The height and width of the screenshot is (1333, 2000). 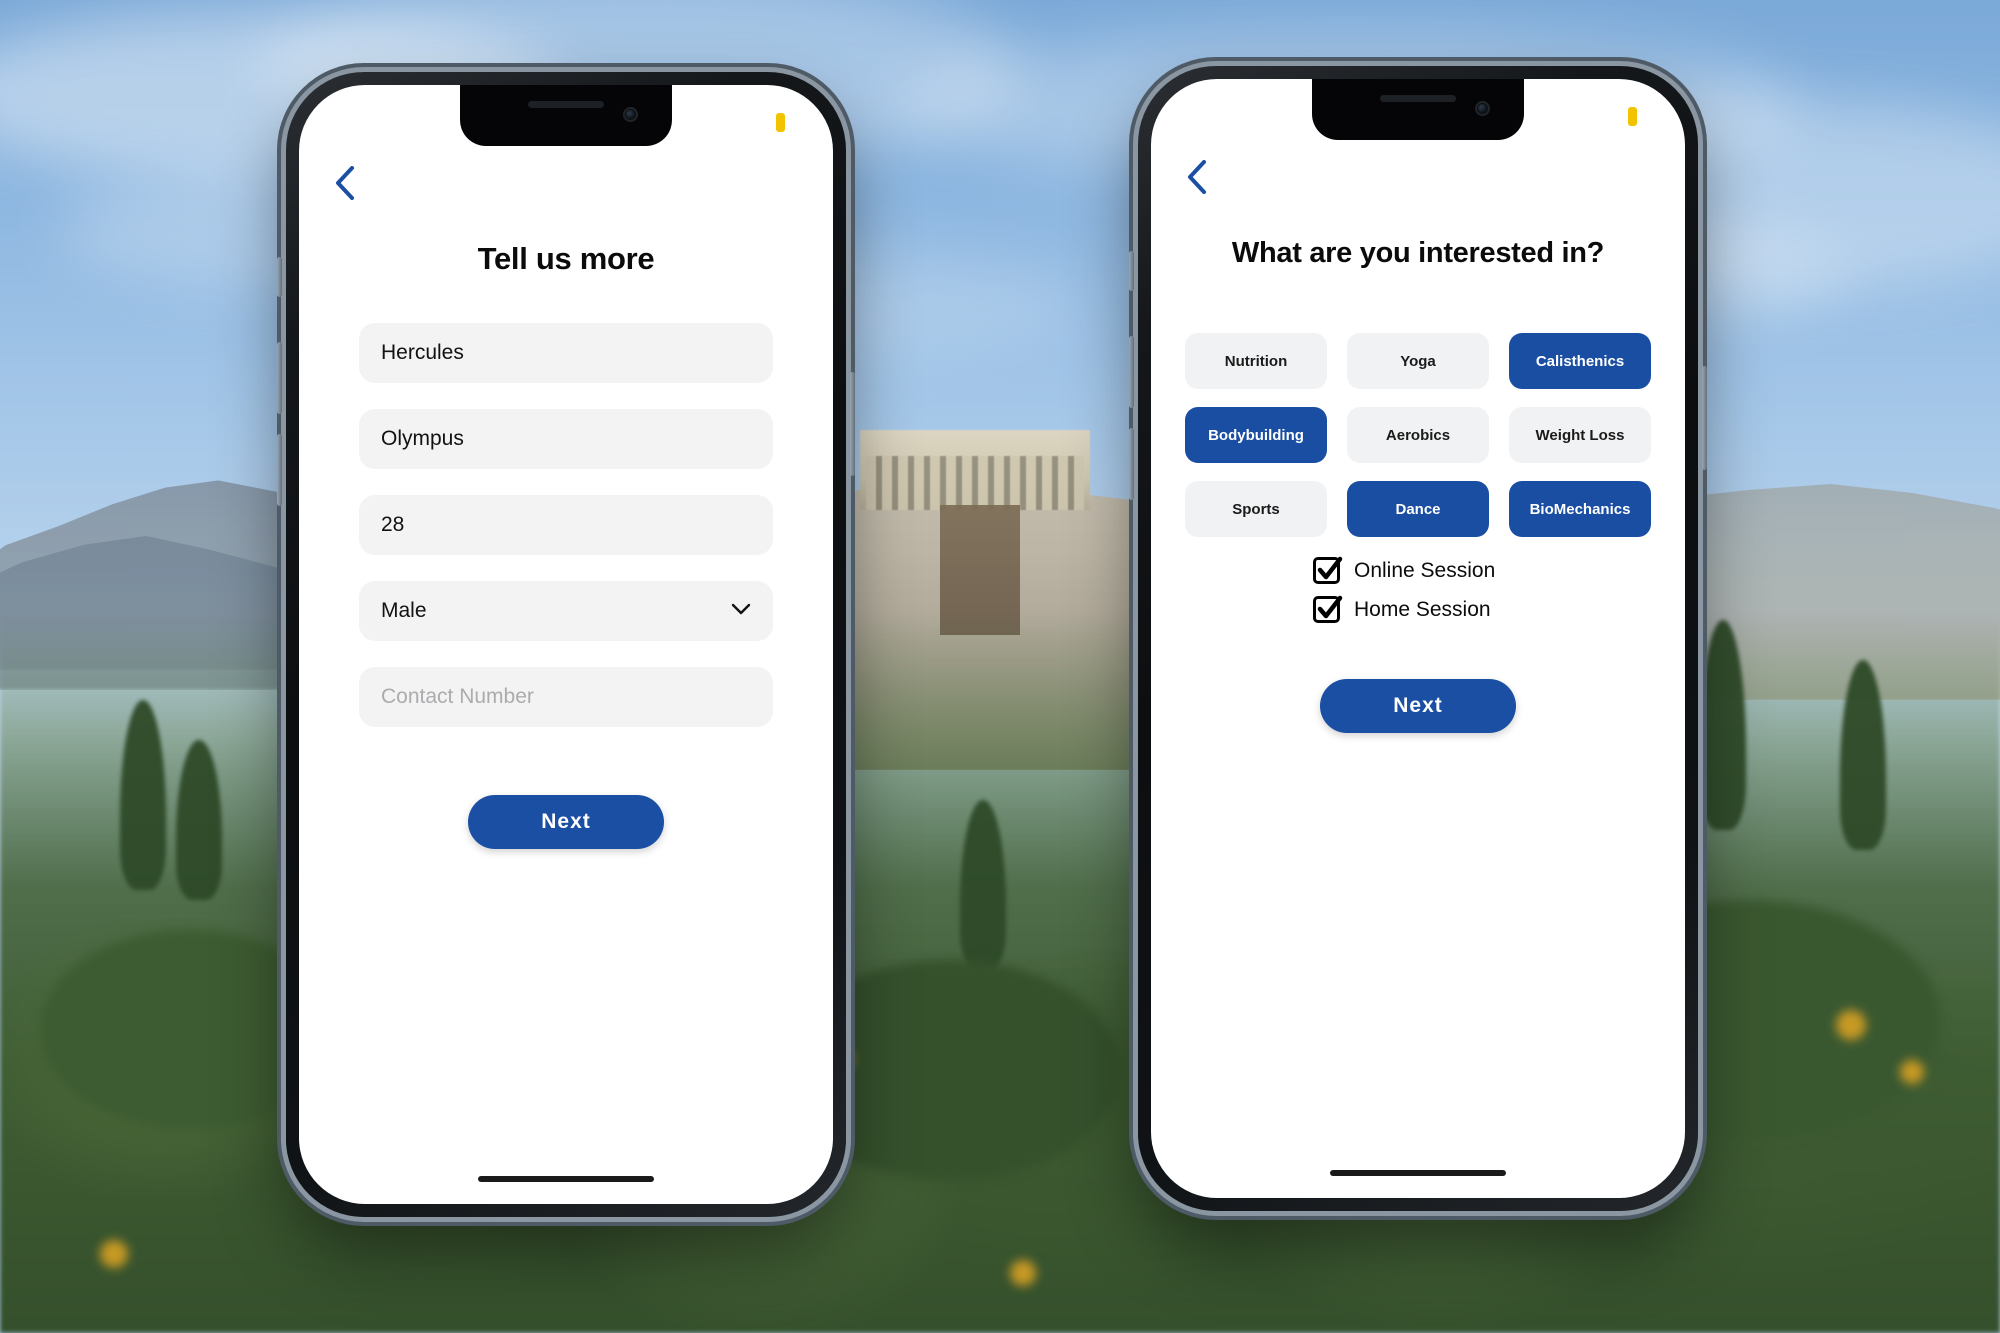 I want to click on first-name-value: Hercules, so click(x=422, y=352).